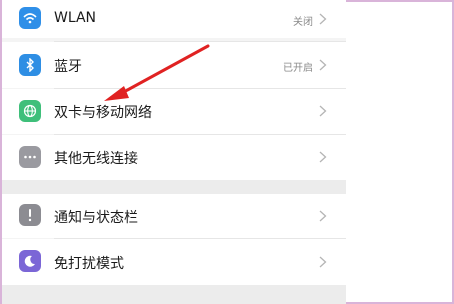 The width and height of the screenshot is (454, 304). What do you see at coordinates (96, 218) in the screenshot?
I see `settings-item-label: 通知与状态栏` at bounding box center [96, 218].